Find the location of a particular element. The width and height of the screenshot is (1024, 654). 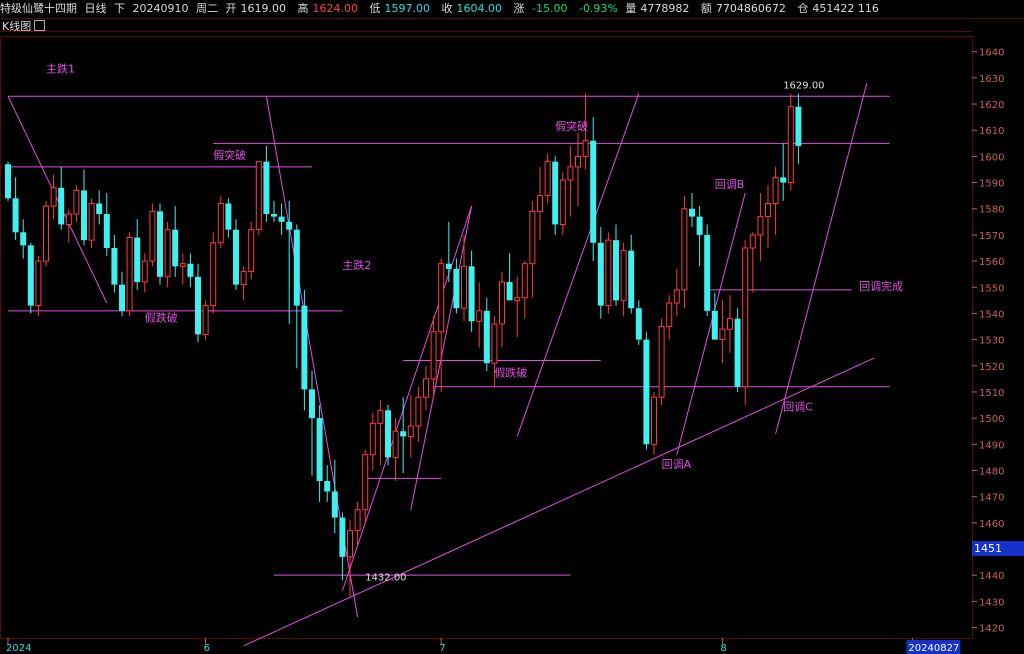

y-tick-label: 1470 is located at coordinates (991, 498).